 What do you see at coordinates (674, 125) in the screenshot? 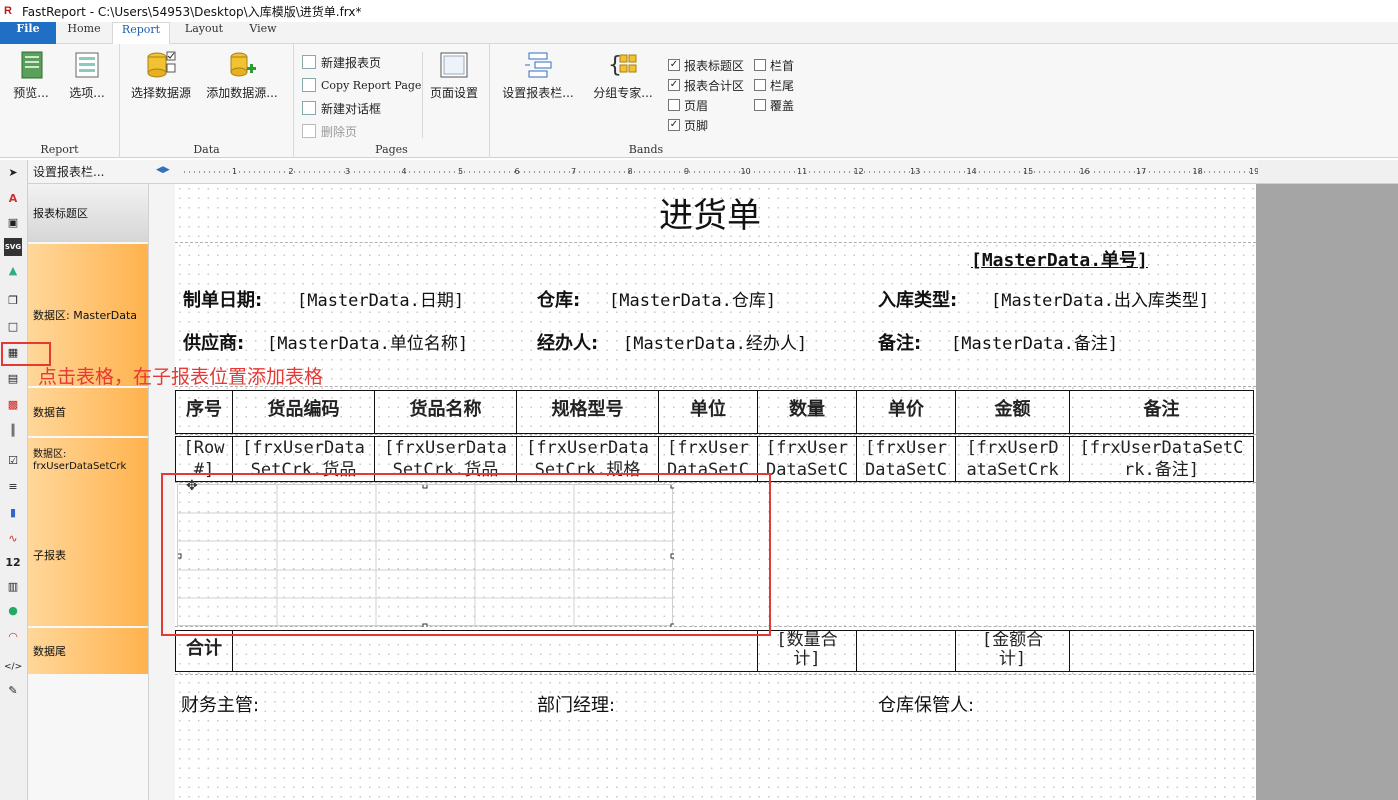
I see `checkbox-page-footer: ✓` at bounding box center [674, 125].